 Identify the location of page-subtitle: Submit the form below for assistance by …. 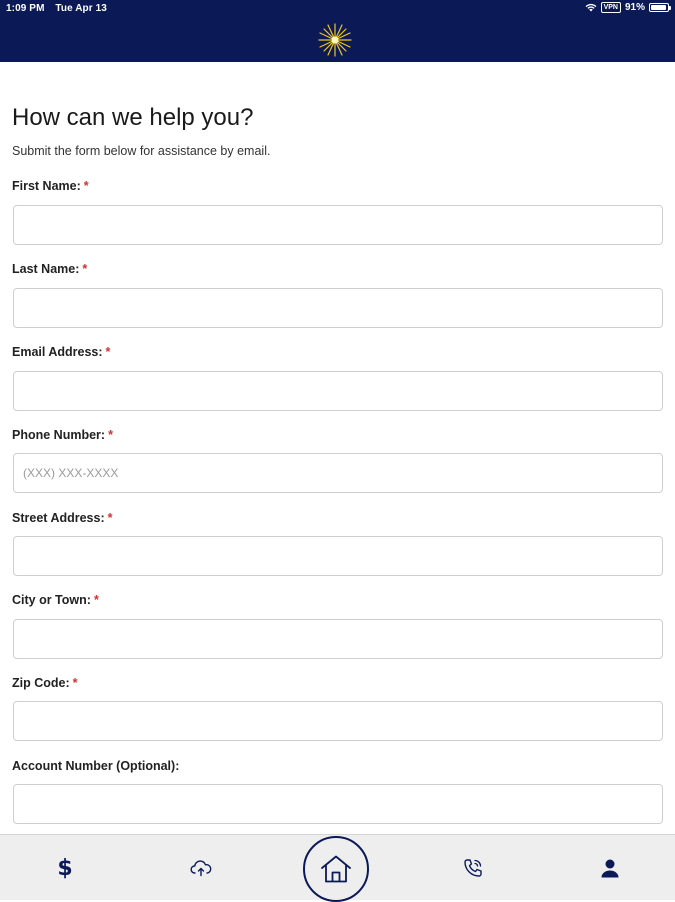
(141, 151).